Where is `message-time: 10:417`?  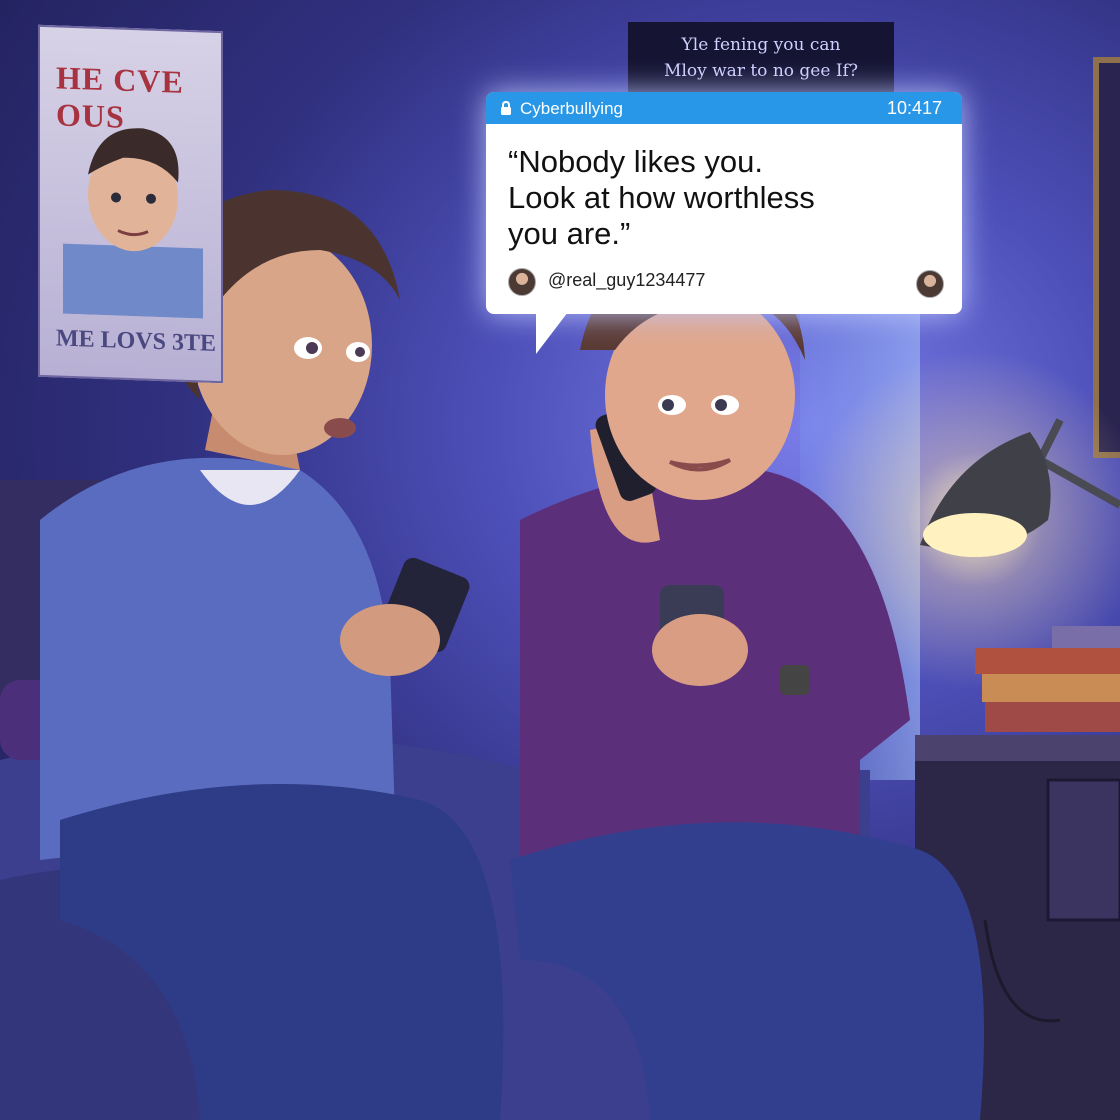
message-time: 10:417 is located at coordinates (914, 108).